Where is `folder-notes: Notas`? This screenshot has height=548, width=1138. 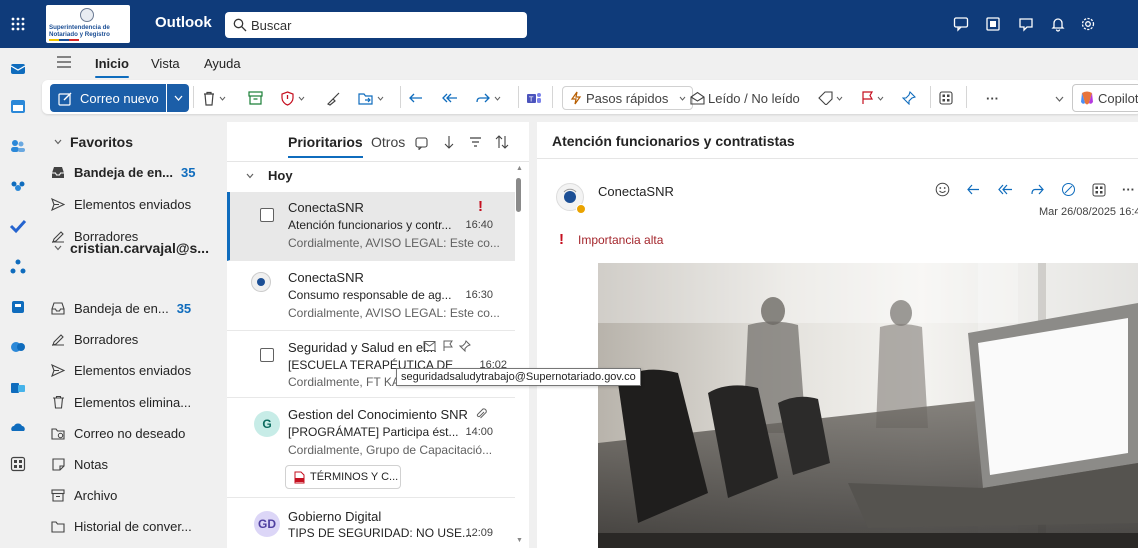 folder-notes: Notas is located at coordinates (79, 464).